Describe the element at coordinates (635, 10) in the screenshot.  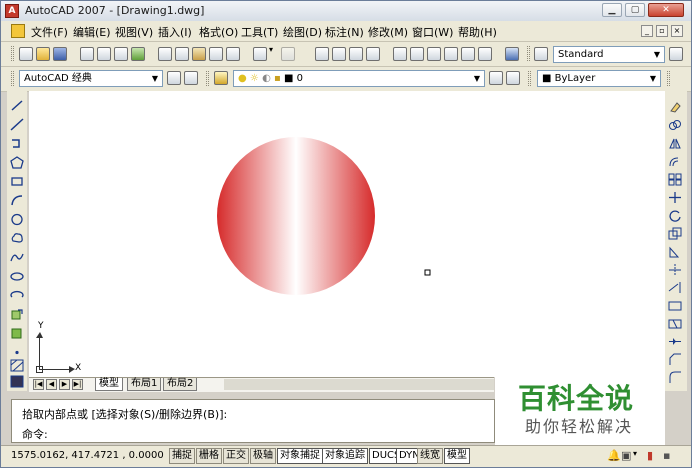
I see `restore-button: ▢` at that location.